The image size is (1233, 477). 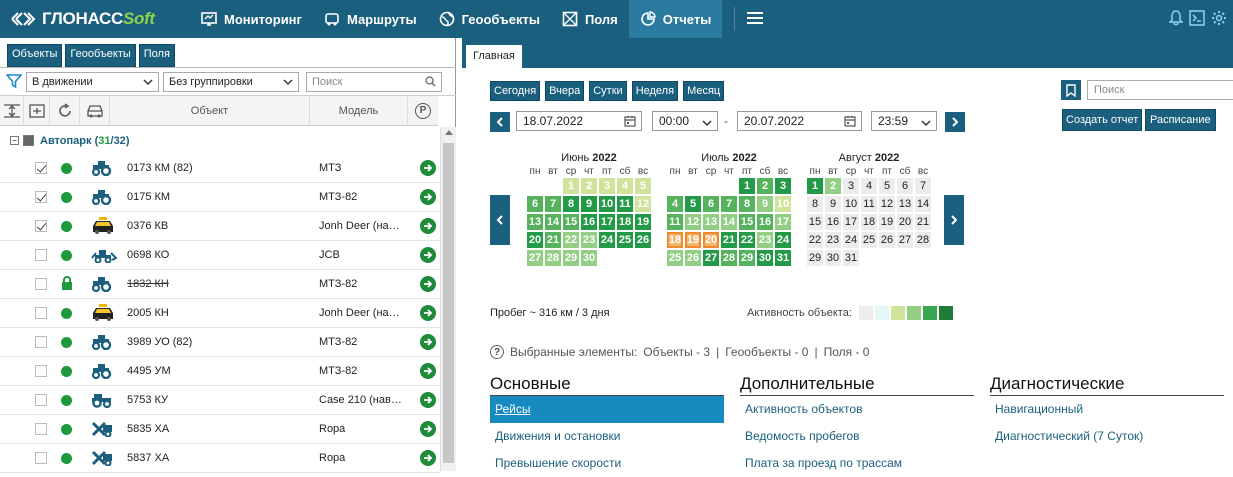 What do you see at coordinates (869, 186) in the screenshot?
I see `calendar-day: 4` at bounding box center [869, 186].